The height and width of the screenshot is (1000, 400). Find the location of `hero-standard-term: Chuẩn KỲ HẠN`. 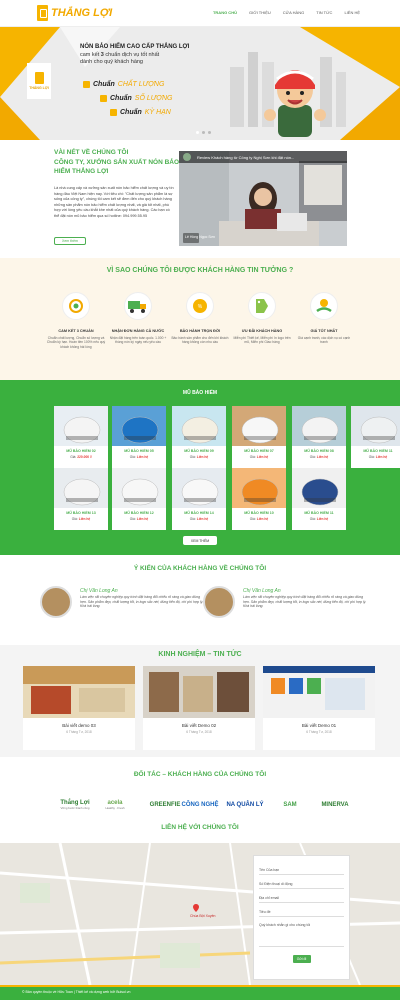

hero-standard-term: Chuẩn KỲ HẠN is located at coordinates (140, 112).